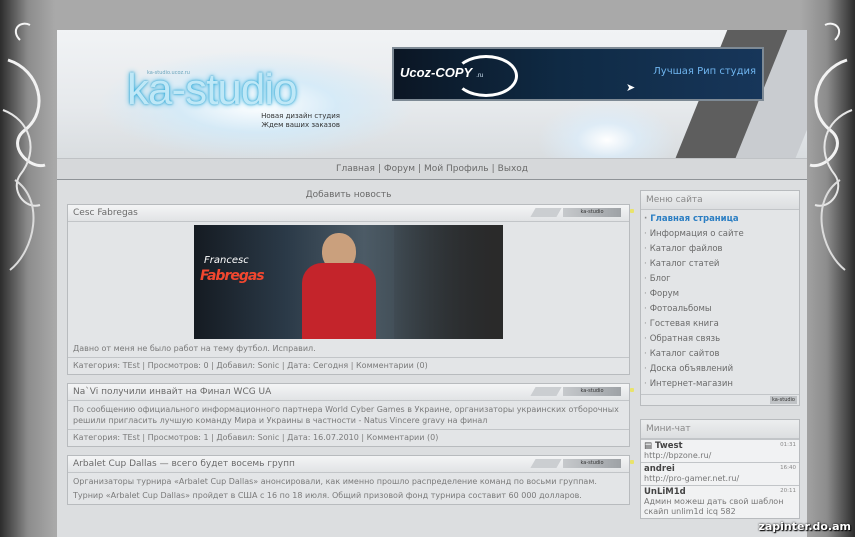  Describe the element at coordinates (720, 324) in the screenshot. I see `menu-item-guestbook: · Гостевая книга` at that location.